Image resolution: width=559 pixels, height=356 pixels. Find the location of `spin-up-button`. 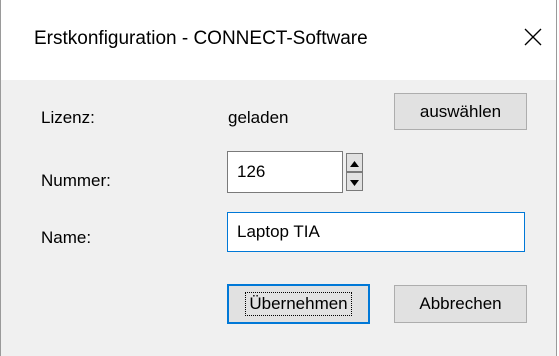

spin-up-button is located at coordinates (354, 162).